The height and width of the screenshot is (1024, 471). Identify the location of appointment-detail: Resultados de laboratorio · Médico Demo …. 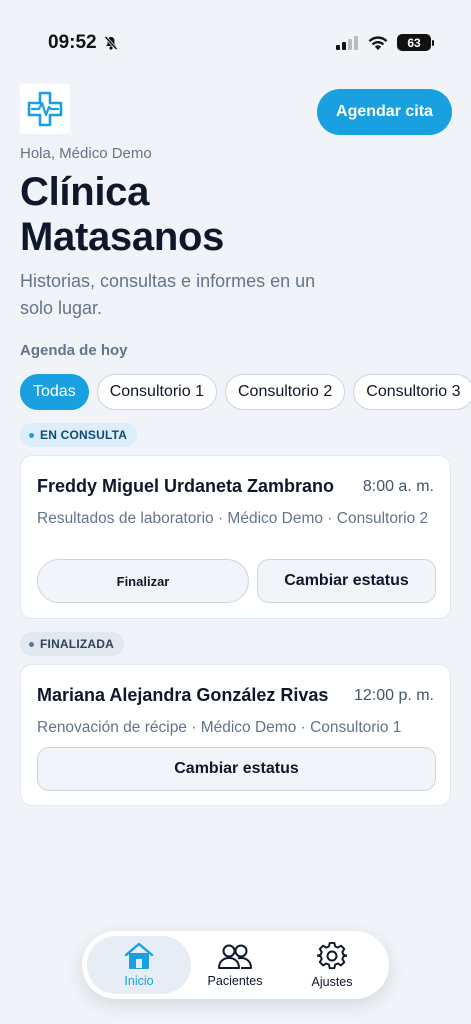
(233, 518).